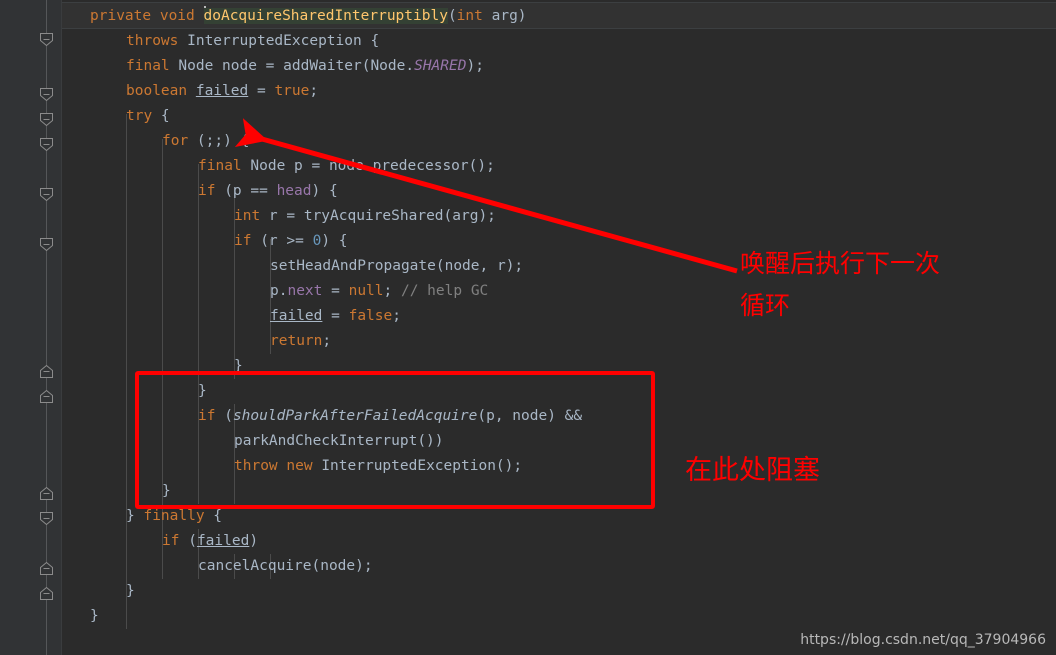 The width and height of the screenshot is (1056, 655). Describe the element at coordinates (247, 216) in the screenshot. I see `code-token-kw: int` at that location.